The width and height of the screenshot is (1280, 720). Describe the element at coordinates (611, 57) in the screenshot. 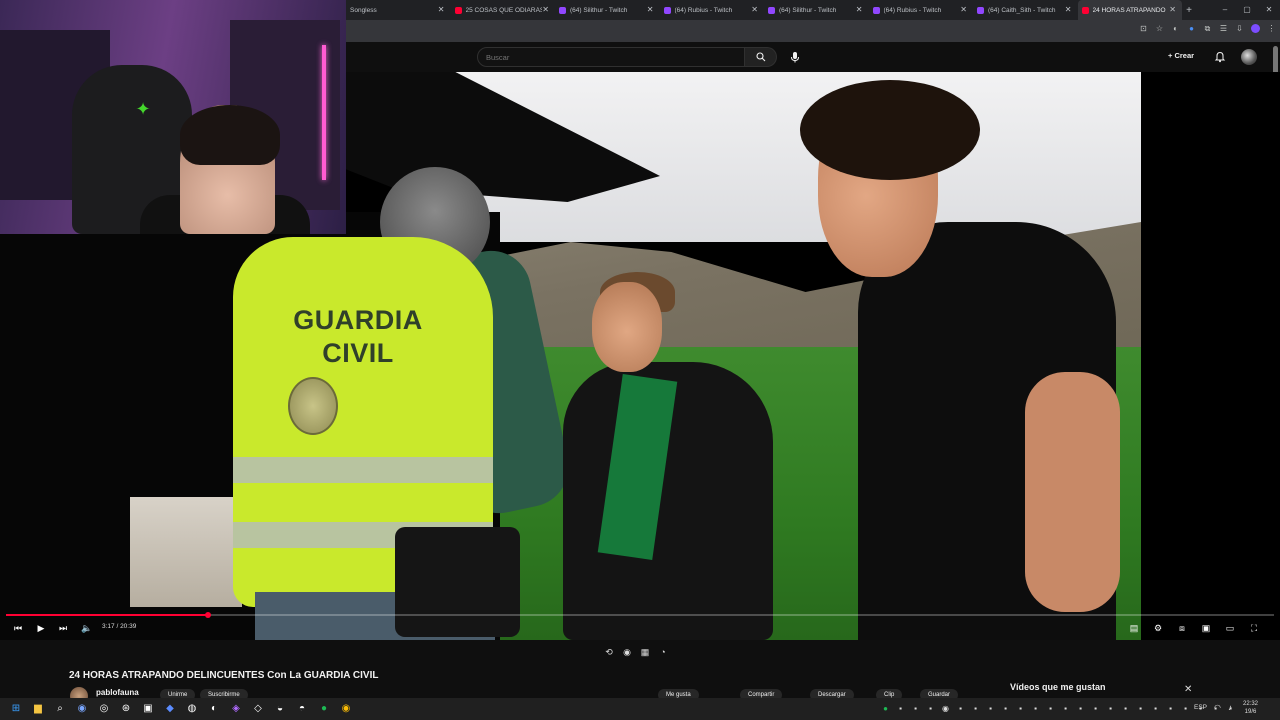

I see `search-input` at that location.